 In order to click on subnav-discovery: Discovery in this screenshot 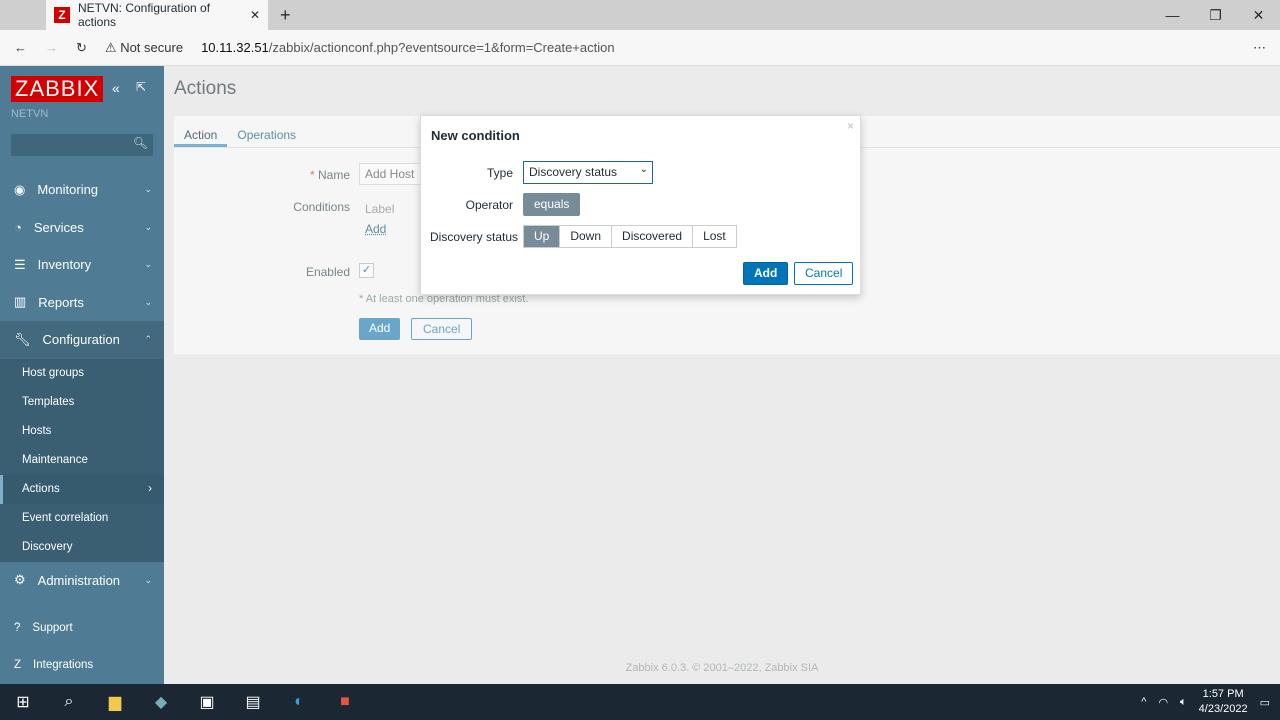, I will do `click(82, 547)`.